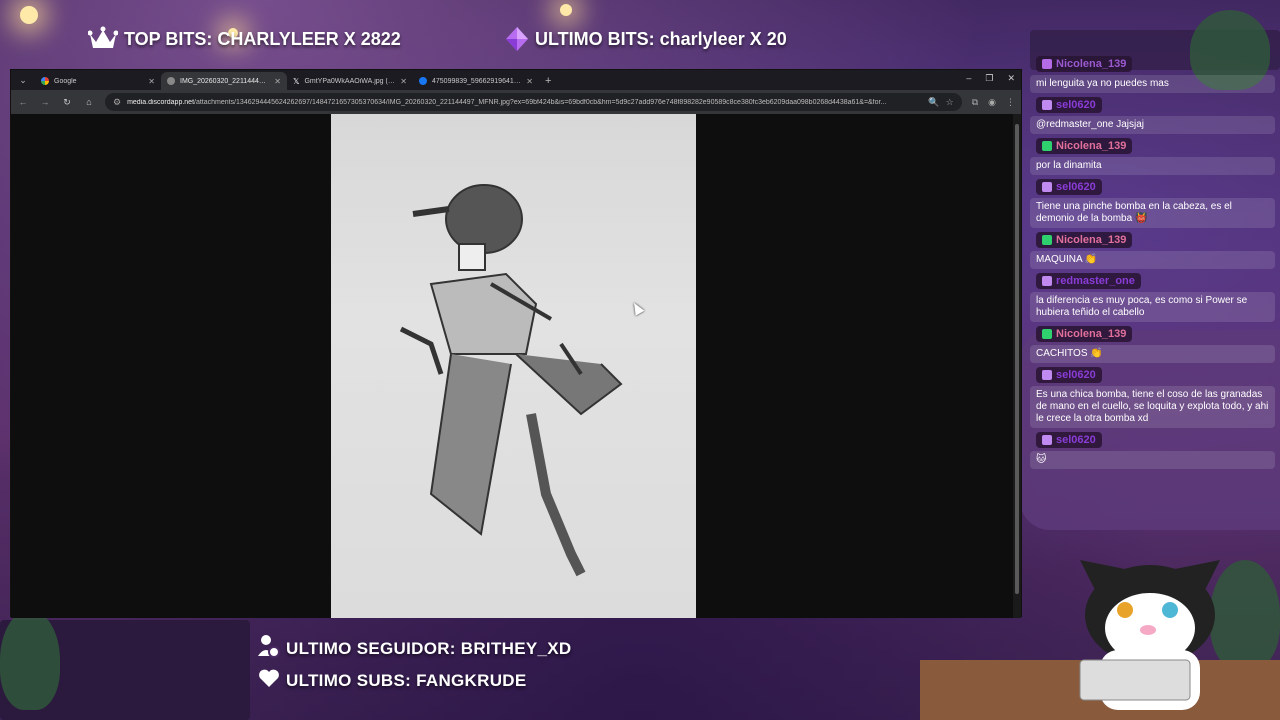 The height and width of the screenshot is (720, 1280). I want to click on close-window-icon: ✕, so click(1011, 78).